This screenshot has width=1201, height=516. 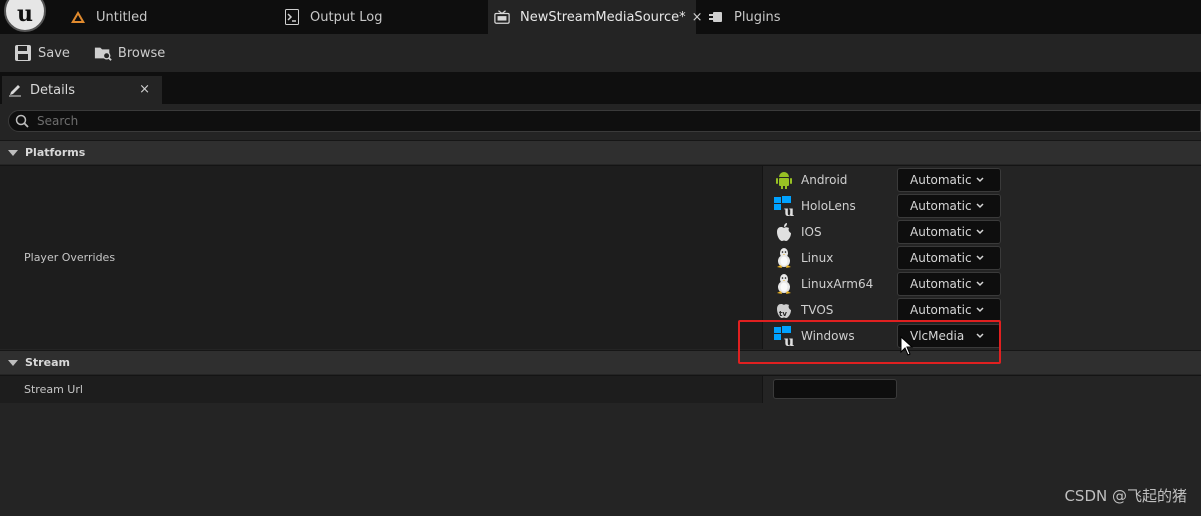 I want to click on platform-tvos-label: TVOS, so click(x=817, y=310).